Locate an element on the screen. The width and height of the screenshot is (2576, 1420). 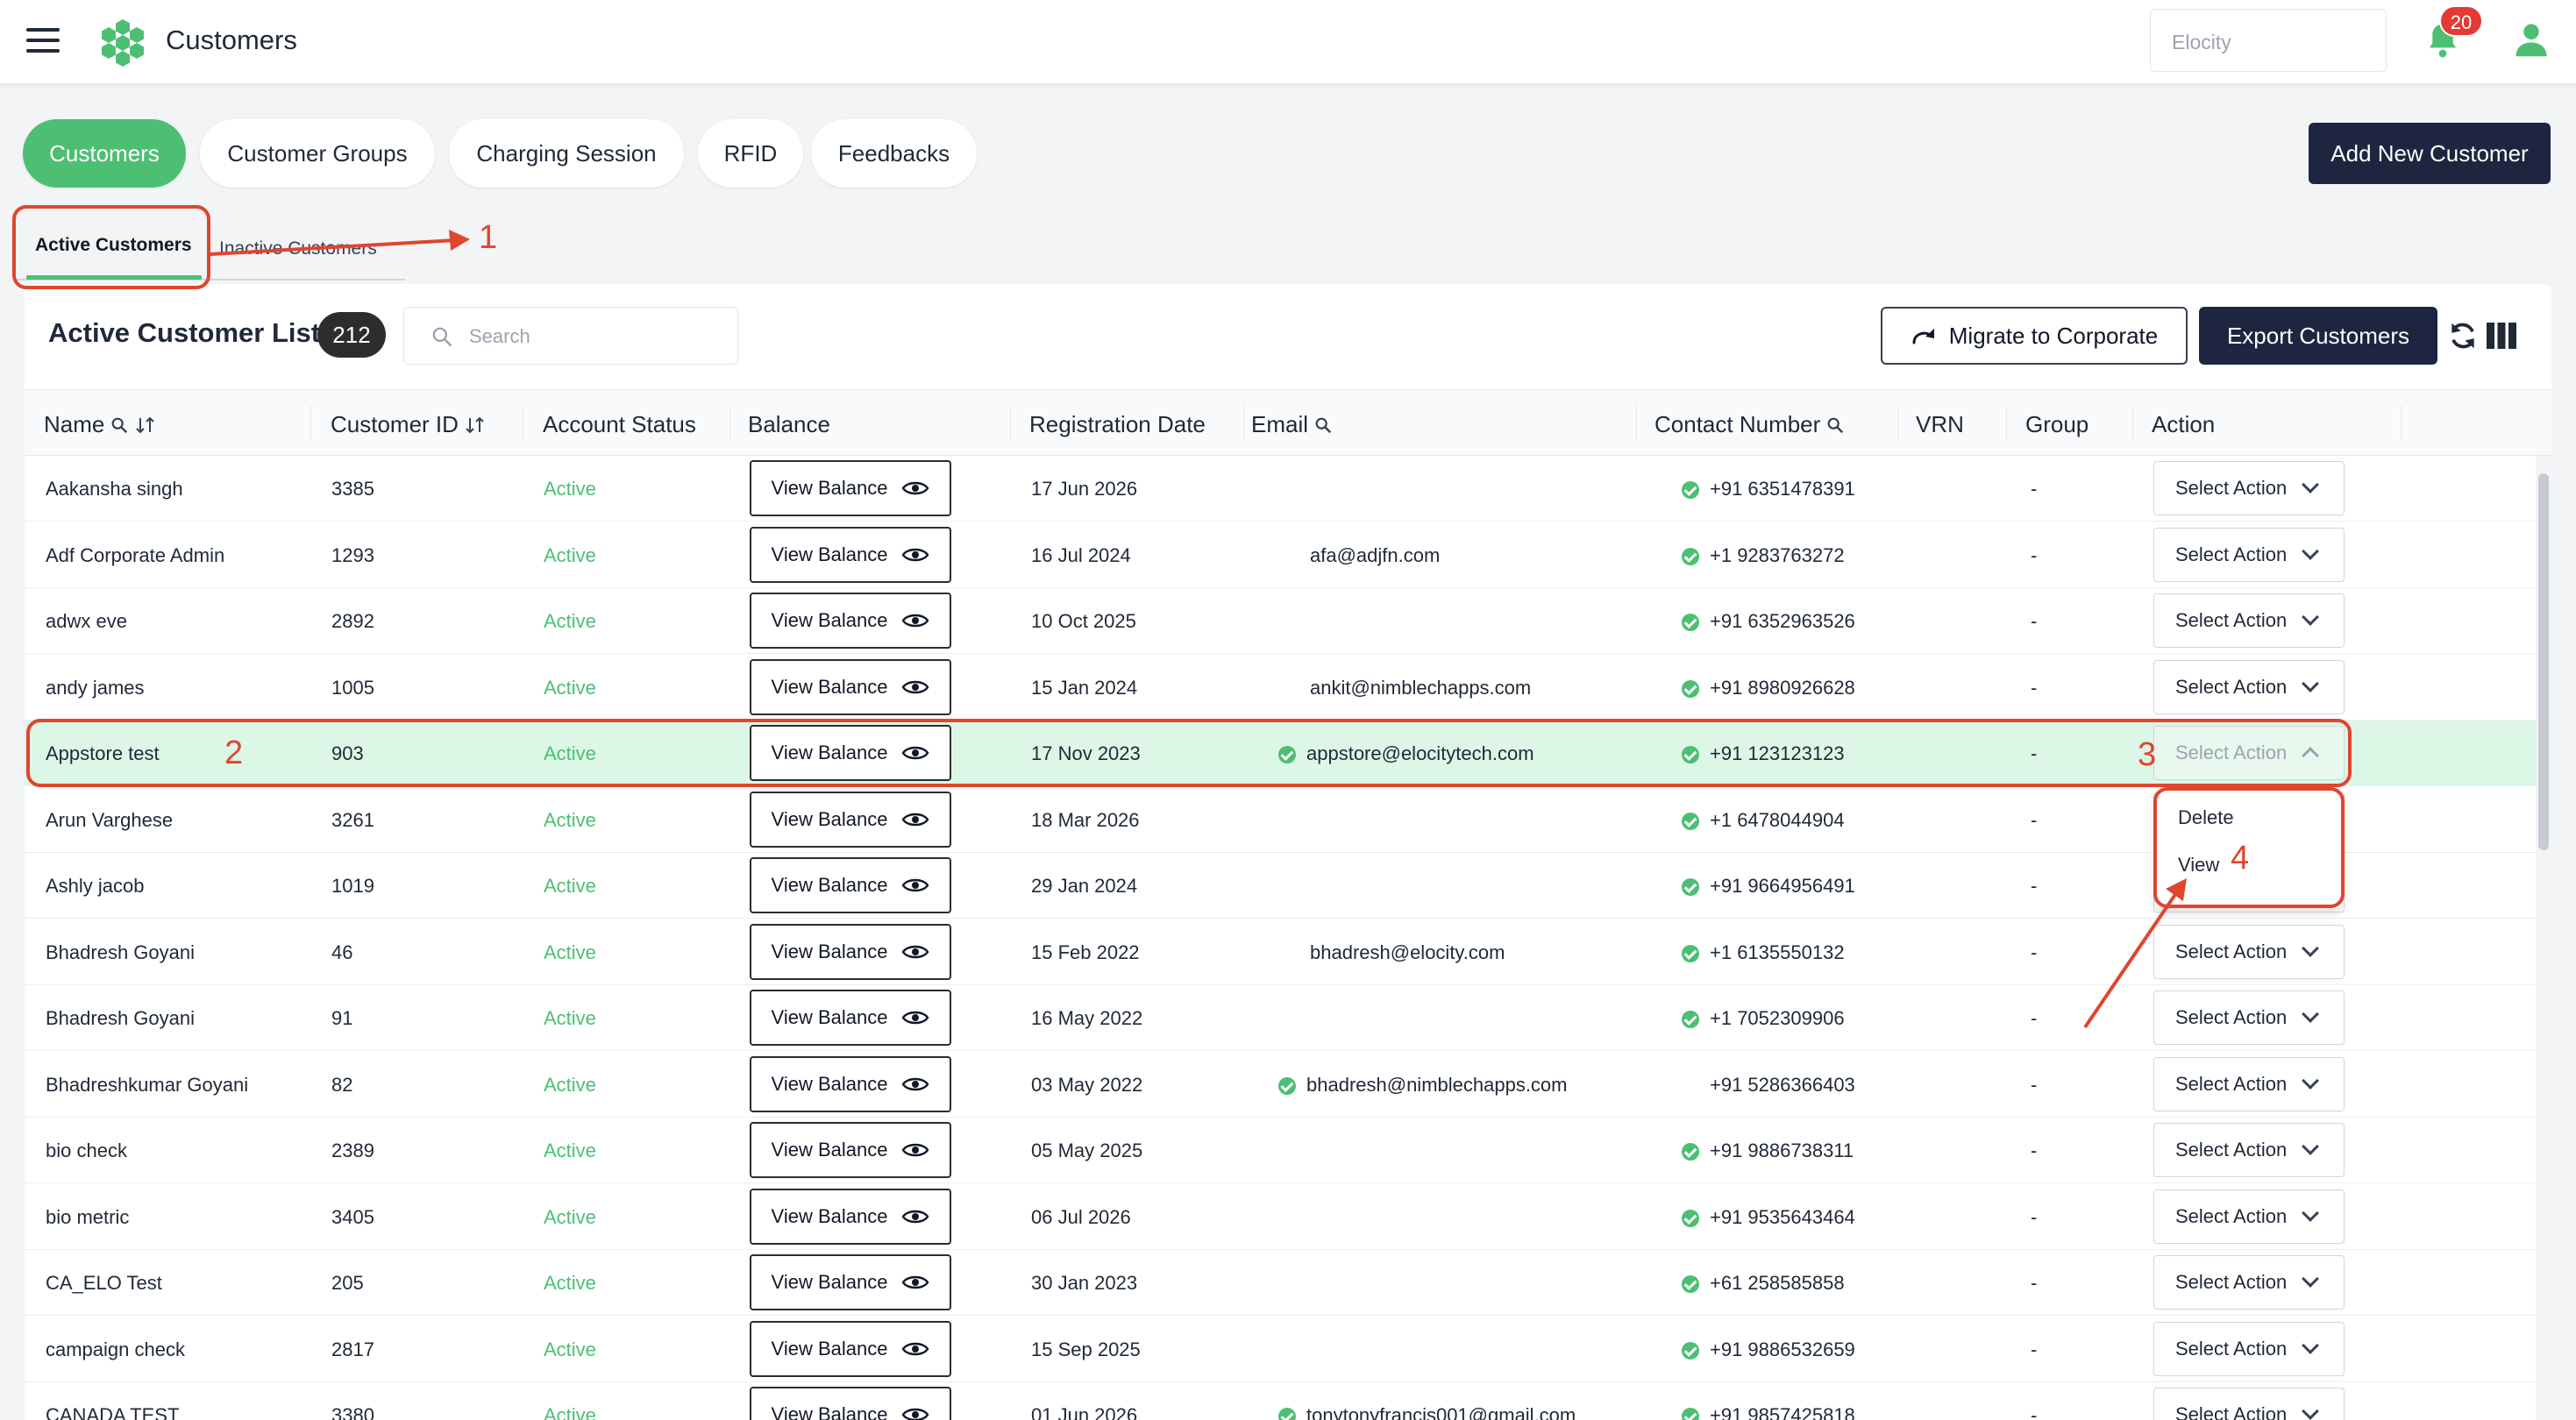
refresh-icon is located at coordinates (2463, 335).